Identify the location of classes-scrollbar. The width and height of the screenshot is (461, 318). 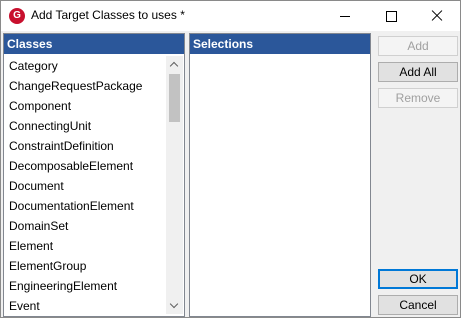
(174, 185).